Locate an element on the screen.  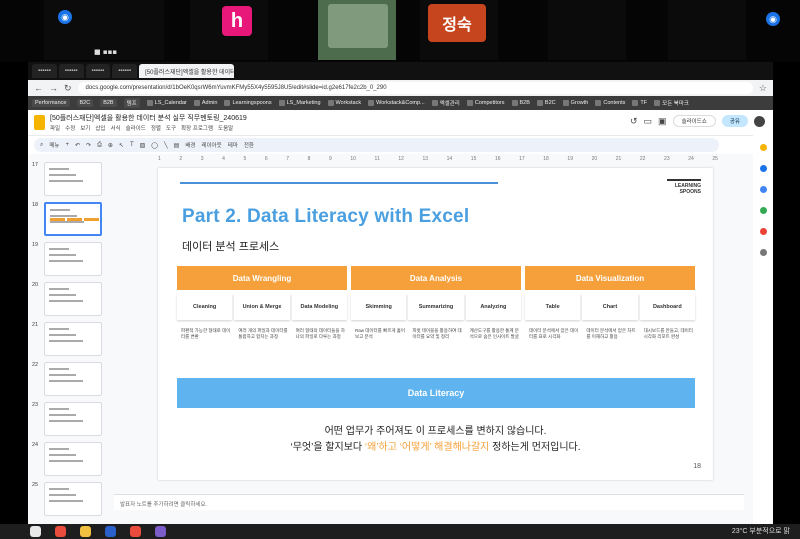
slide-thumbnail-row: 20 is located at coordinates (67, 299).